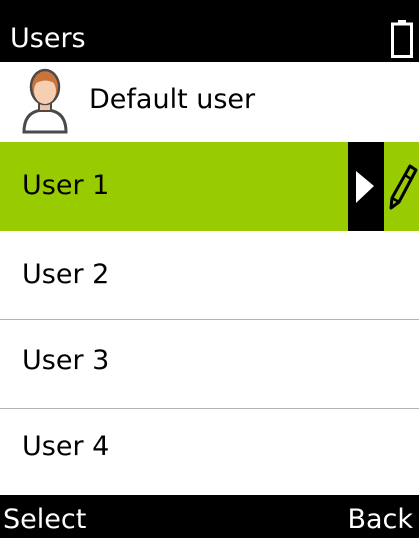 This screenshot has height=538, width=419. Describe the element at coordinates (66, 274) in the screenshot. I see `list-item-label: User 2` at that location.